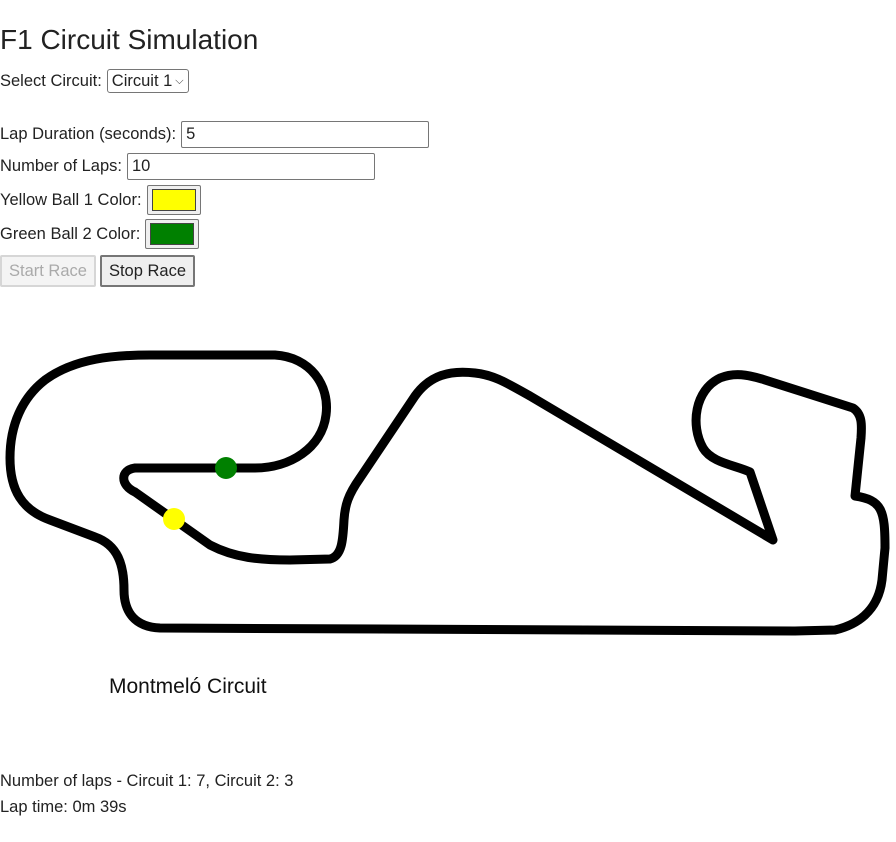 This screenshot has width=896, height=842. What do you see at coordinates (48, 271) in the screenshot?
I see `start-race-button: Start Race` at bounding box center [48, 271].